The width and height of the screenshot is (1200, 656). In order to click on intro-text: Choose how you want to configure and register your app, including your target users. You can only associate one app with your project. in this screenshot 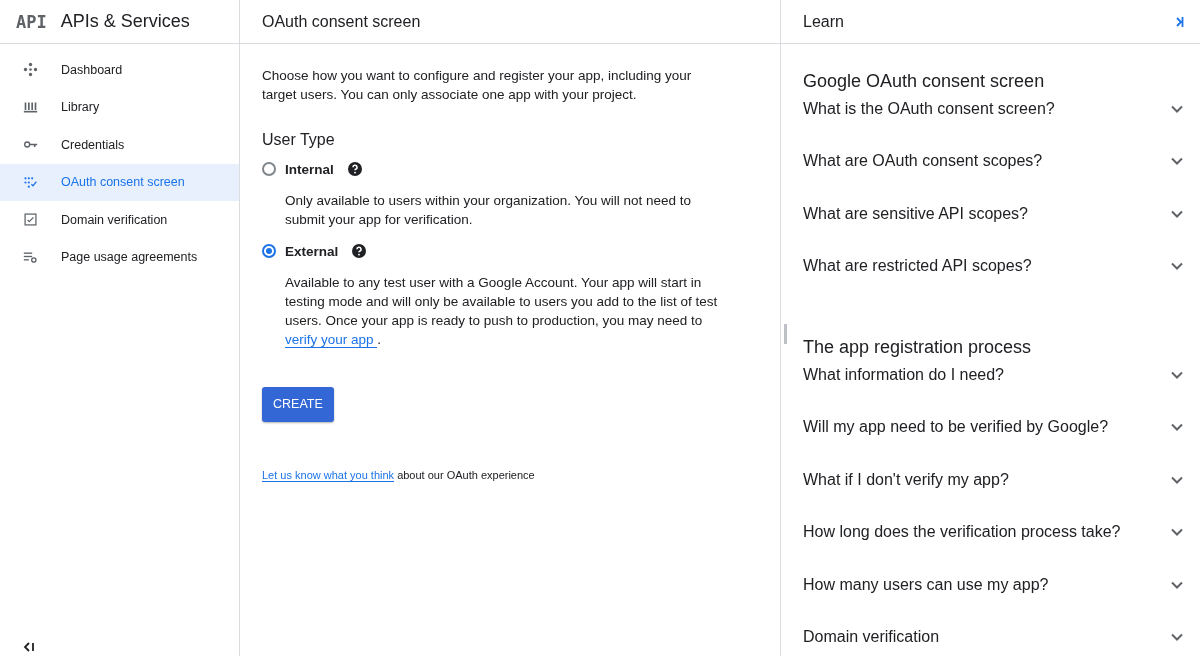, I will do `click(477, 85)`.